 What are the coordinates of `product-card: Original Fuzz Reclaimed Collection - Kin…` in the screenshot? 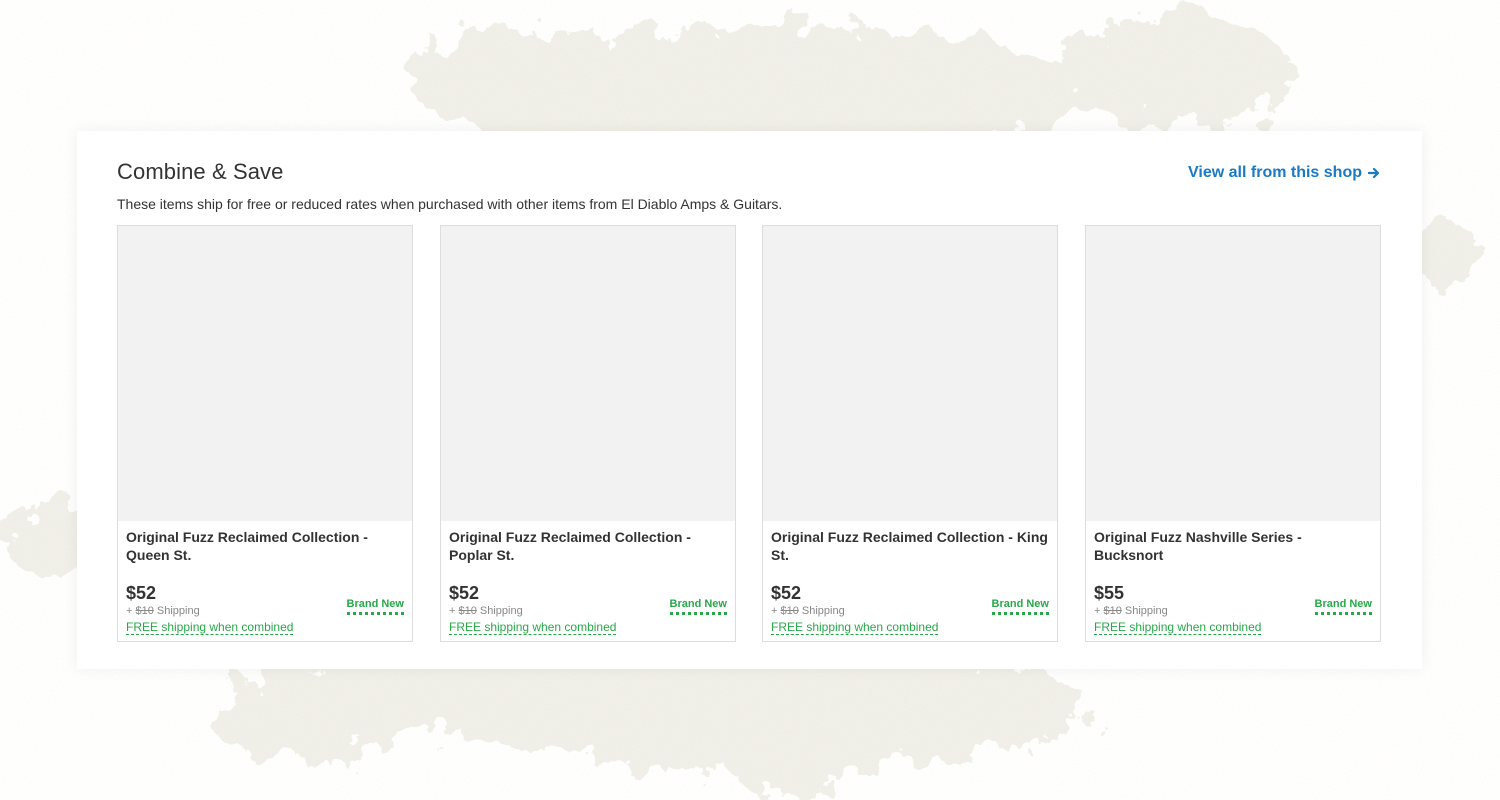 It's located at (910, 433).